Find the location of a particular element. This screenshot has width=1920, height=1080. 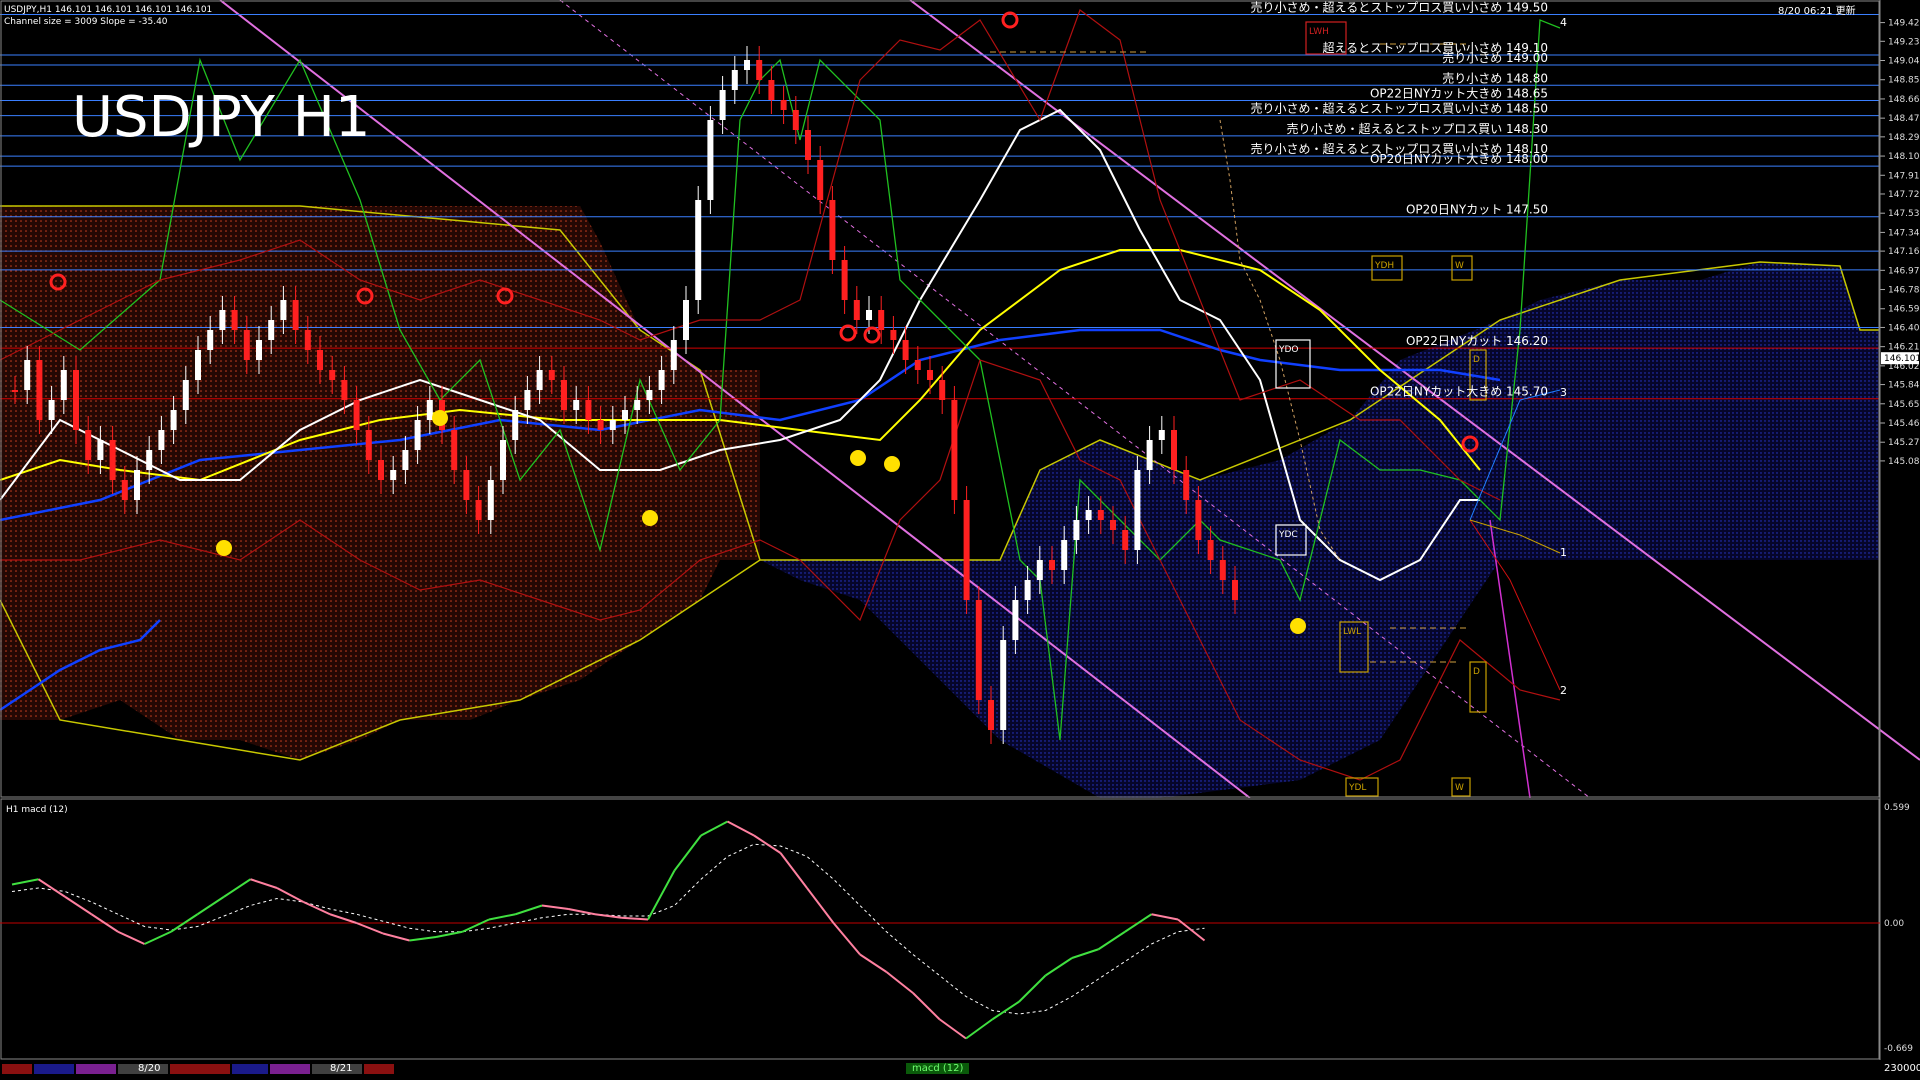

macd-tag: macd (12) is located at coordinates (938, 1068).